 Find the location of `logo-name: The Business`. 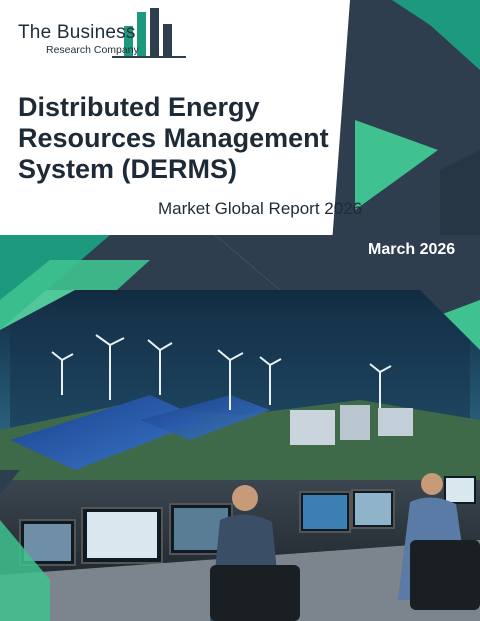

logo-name: The Business is located at coordinates (77, 32).